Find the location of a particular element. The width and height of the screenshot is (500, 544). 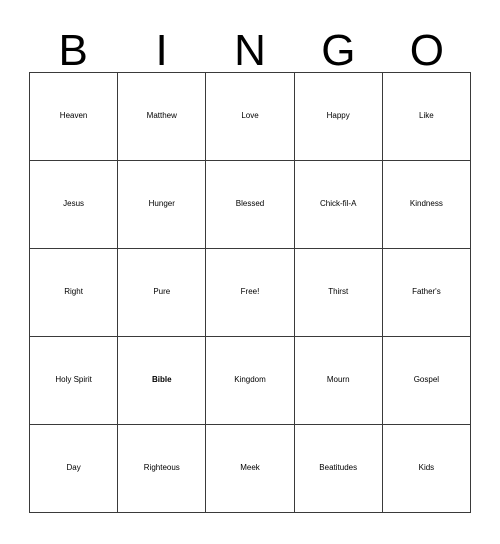

bingo-cell-label: Kingdom is located at coordinates (250, 380).